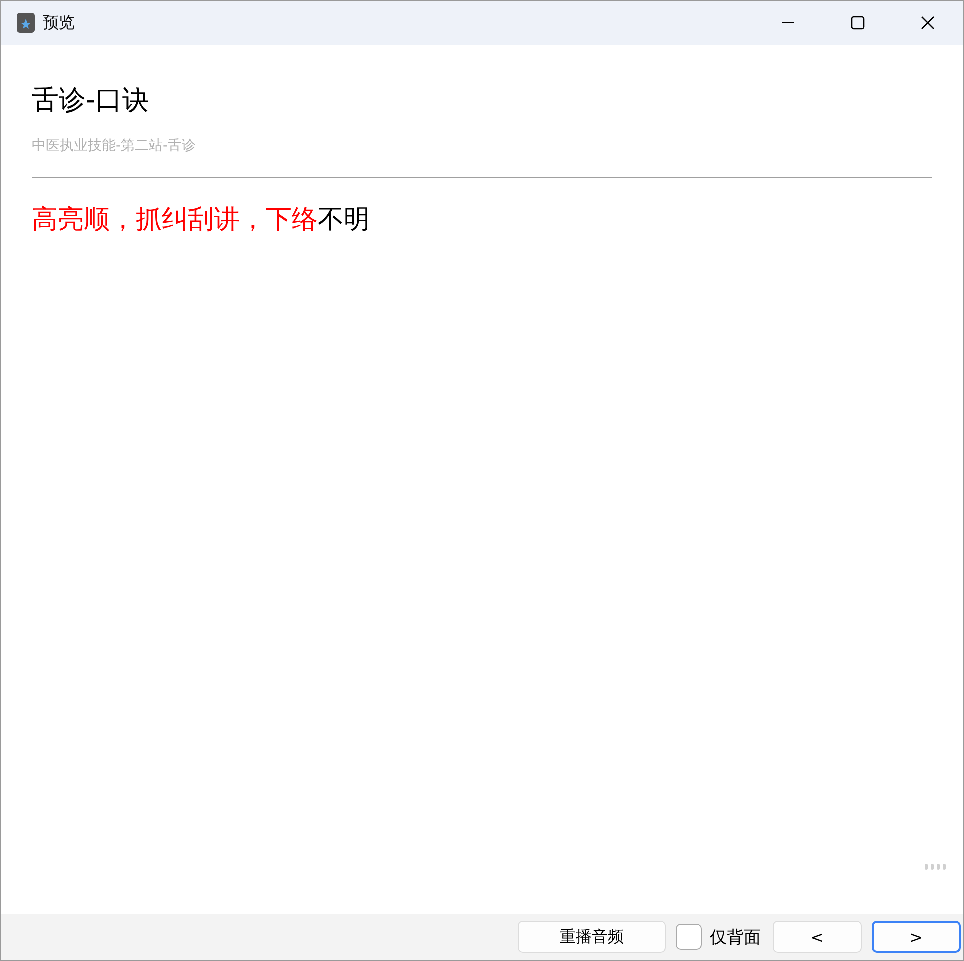  Describe the element at coordinates (936, 867) in the screenshot. I see `grip-icon` at that location.